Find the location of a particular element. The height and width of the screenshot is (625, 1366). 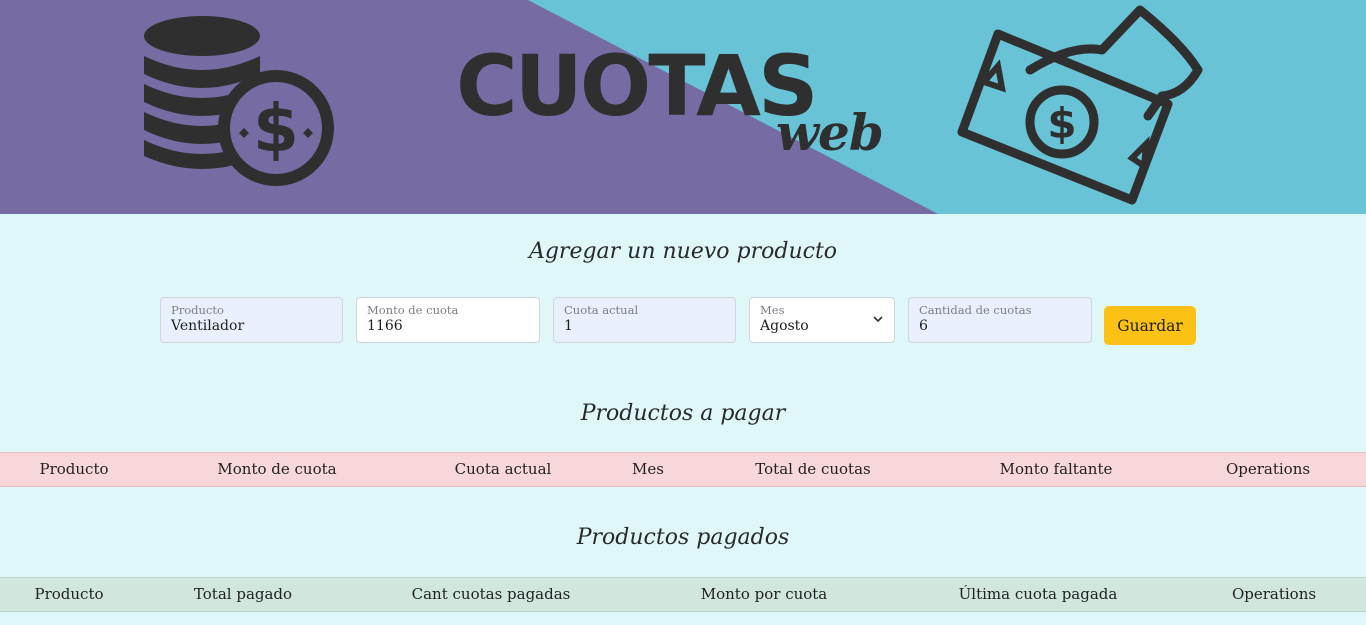

pending-col-total-installments: Total de cuotas is located at coordinates (813, 469).